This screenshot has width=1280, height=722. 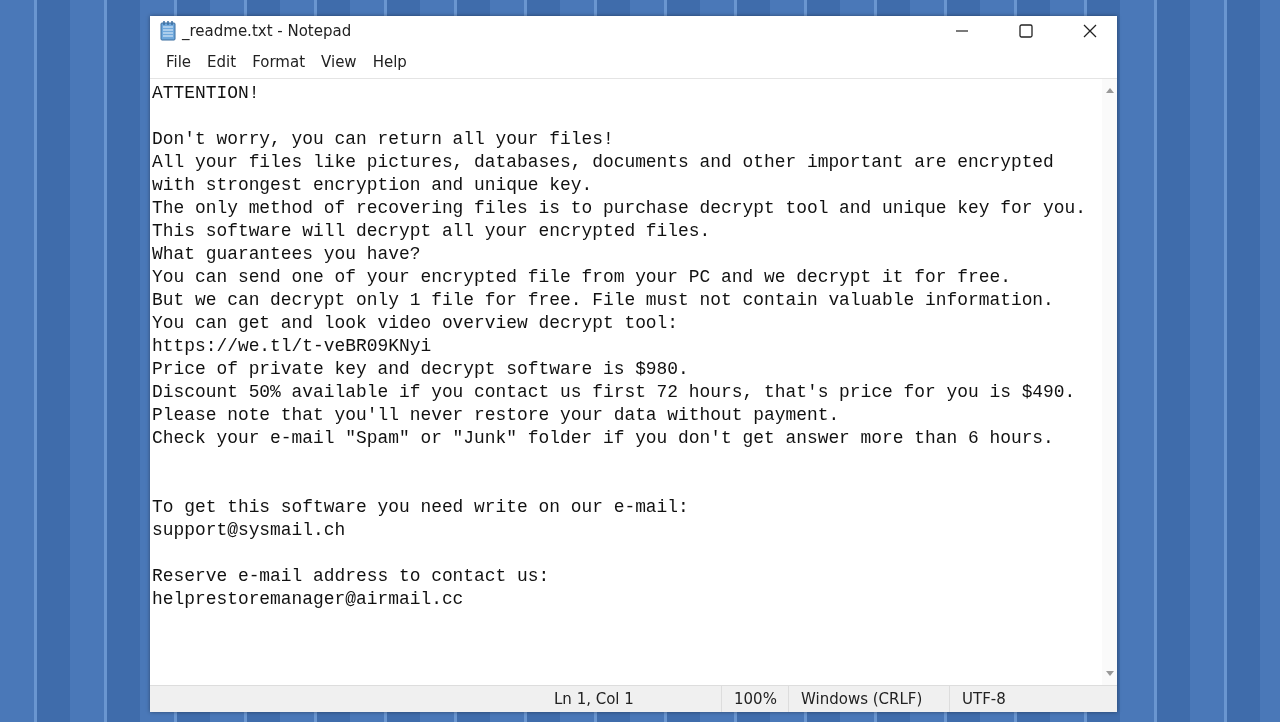 What do you see at coordinates (179, 62) in the screenshot?
I see `menu-item: File` at bounding box center [179, 62].